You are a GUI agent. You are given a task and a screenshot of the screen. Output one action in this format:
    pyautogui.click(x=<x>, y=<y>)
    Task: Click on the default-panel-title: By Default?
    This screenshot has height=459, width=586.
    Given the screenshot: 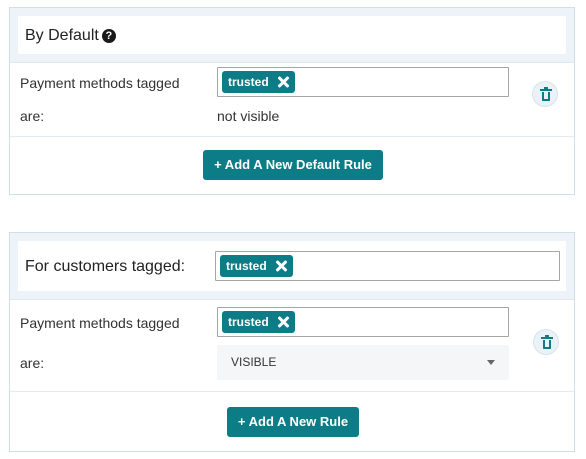 What is the action you would take?
    pyautogui.click(x=70, y=36)
    